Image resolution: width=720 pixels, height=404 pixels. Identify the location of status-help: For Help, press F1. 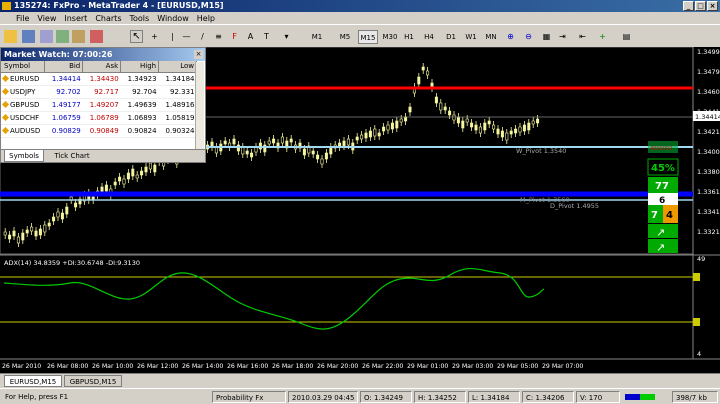
(37, 397).